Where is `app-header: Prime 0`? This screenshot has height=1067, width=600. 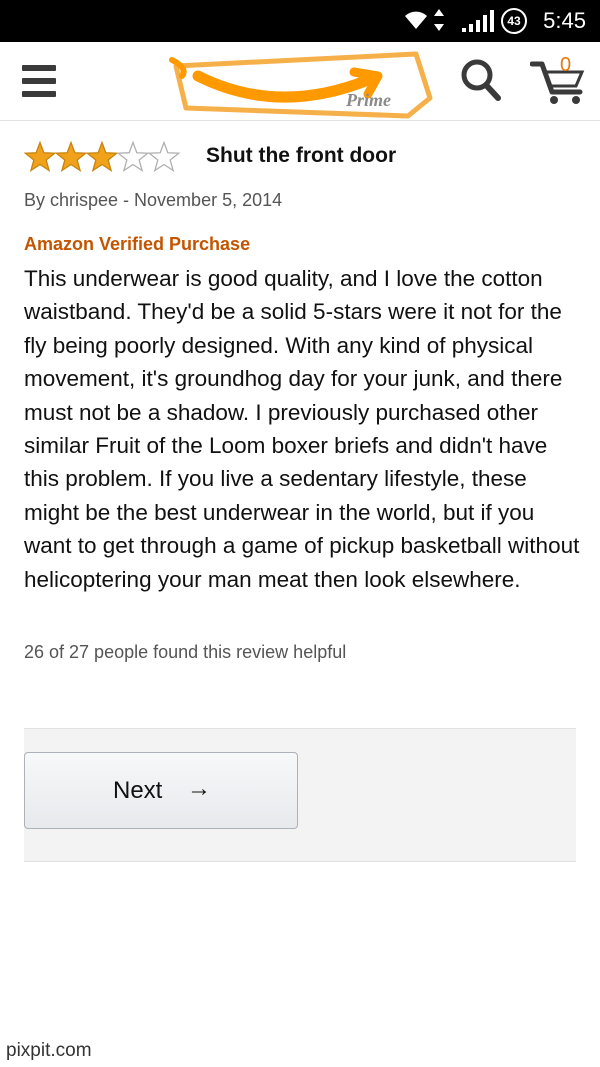 app-header: Prime 0 is located at coordinates (300, 81).